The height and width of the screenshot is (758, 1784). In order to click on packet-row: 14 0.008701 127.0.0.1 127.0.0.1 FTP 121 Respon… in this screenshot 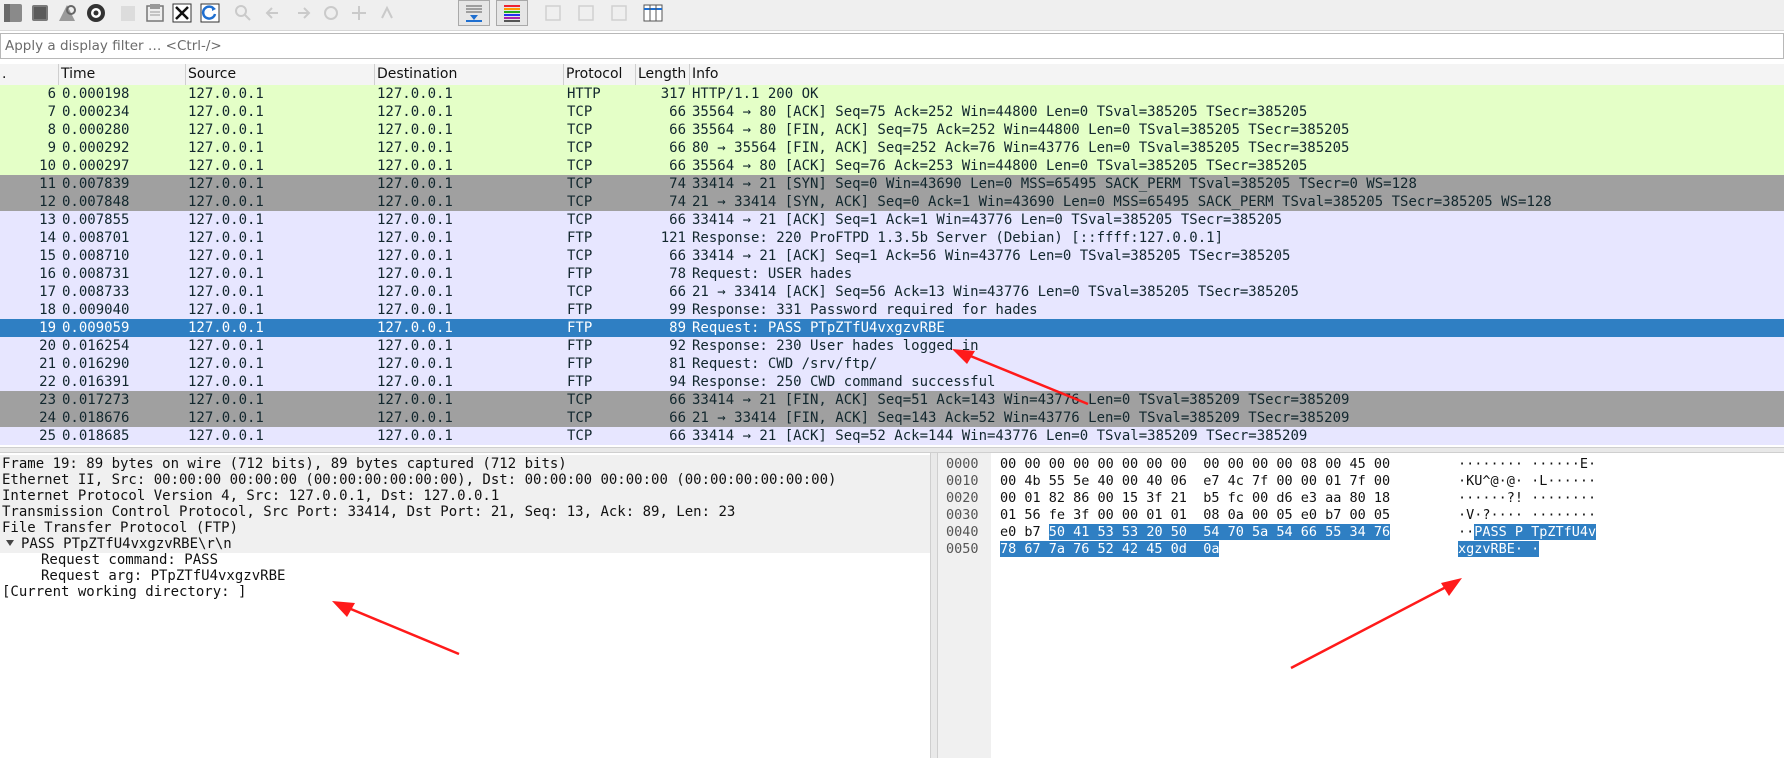, I will do `click(892, 238)`.